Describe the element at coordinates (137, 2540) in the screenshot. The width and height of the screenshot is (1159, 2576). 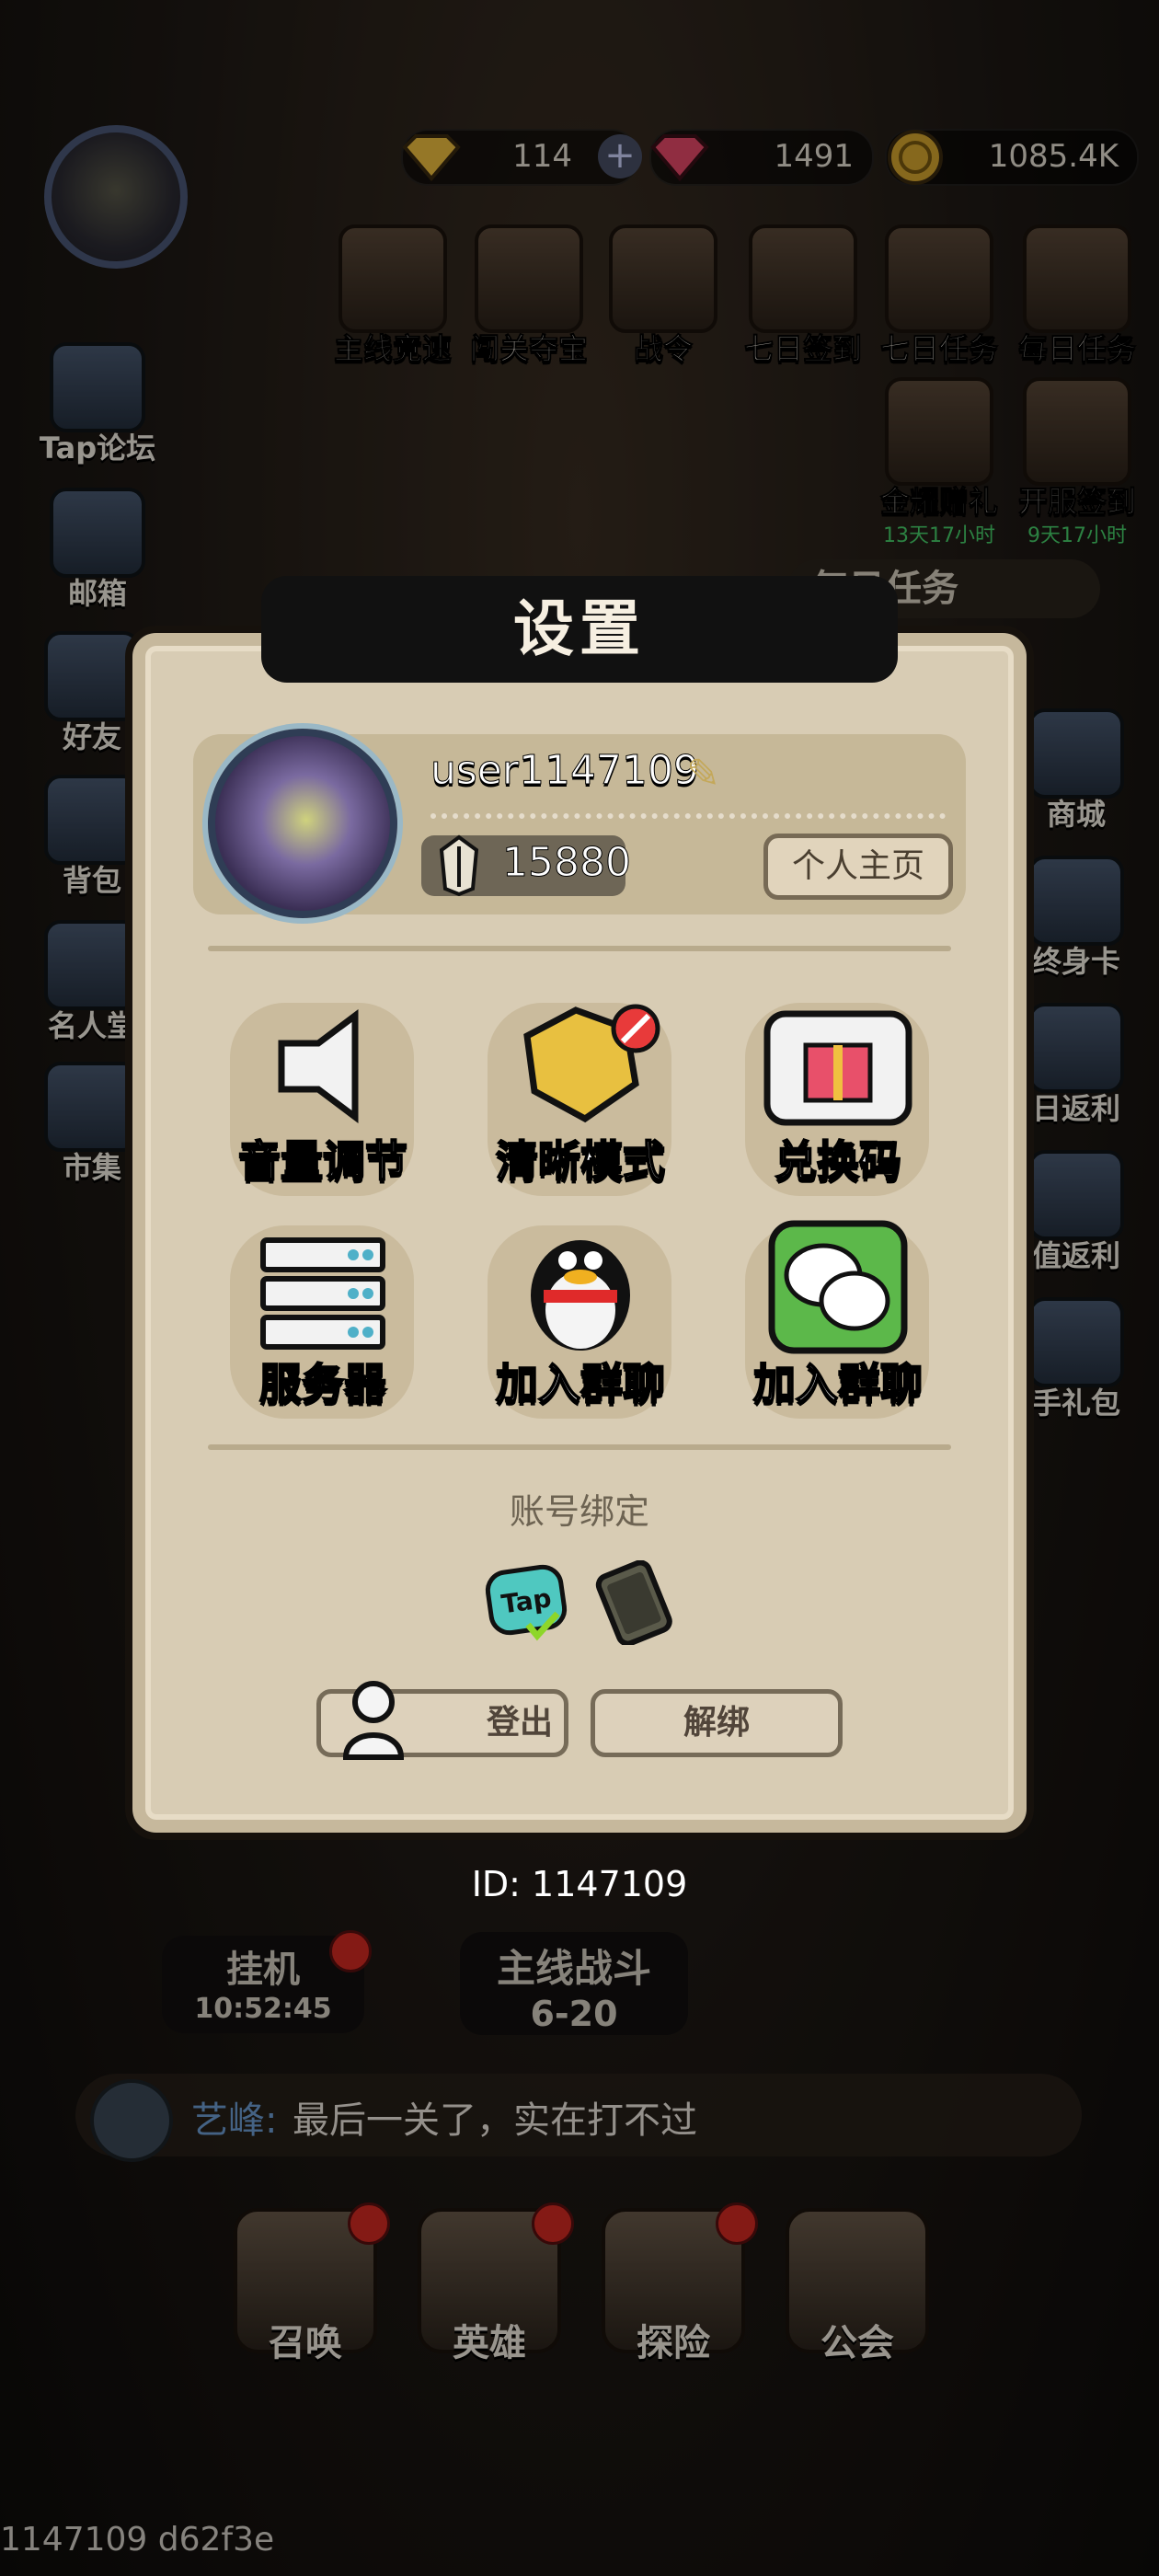
I see `footer-build-id: 1147109 d62f3e` at that location.